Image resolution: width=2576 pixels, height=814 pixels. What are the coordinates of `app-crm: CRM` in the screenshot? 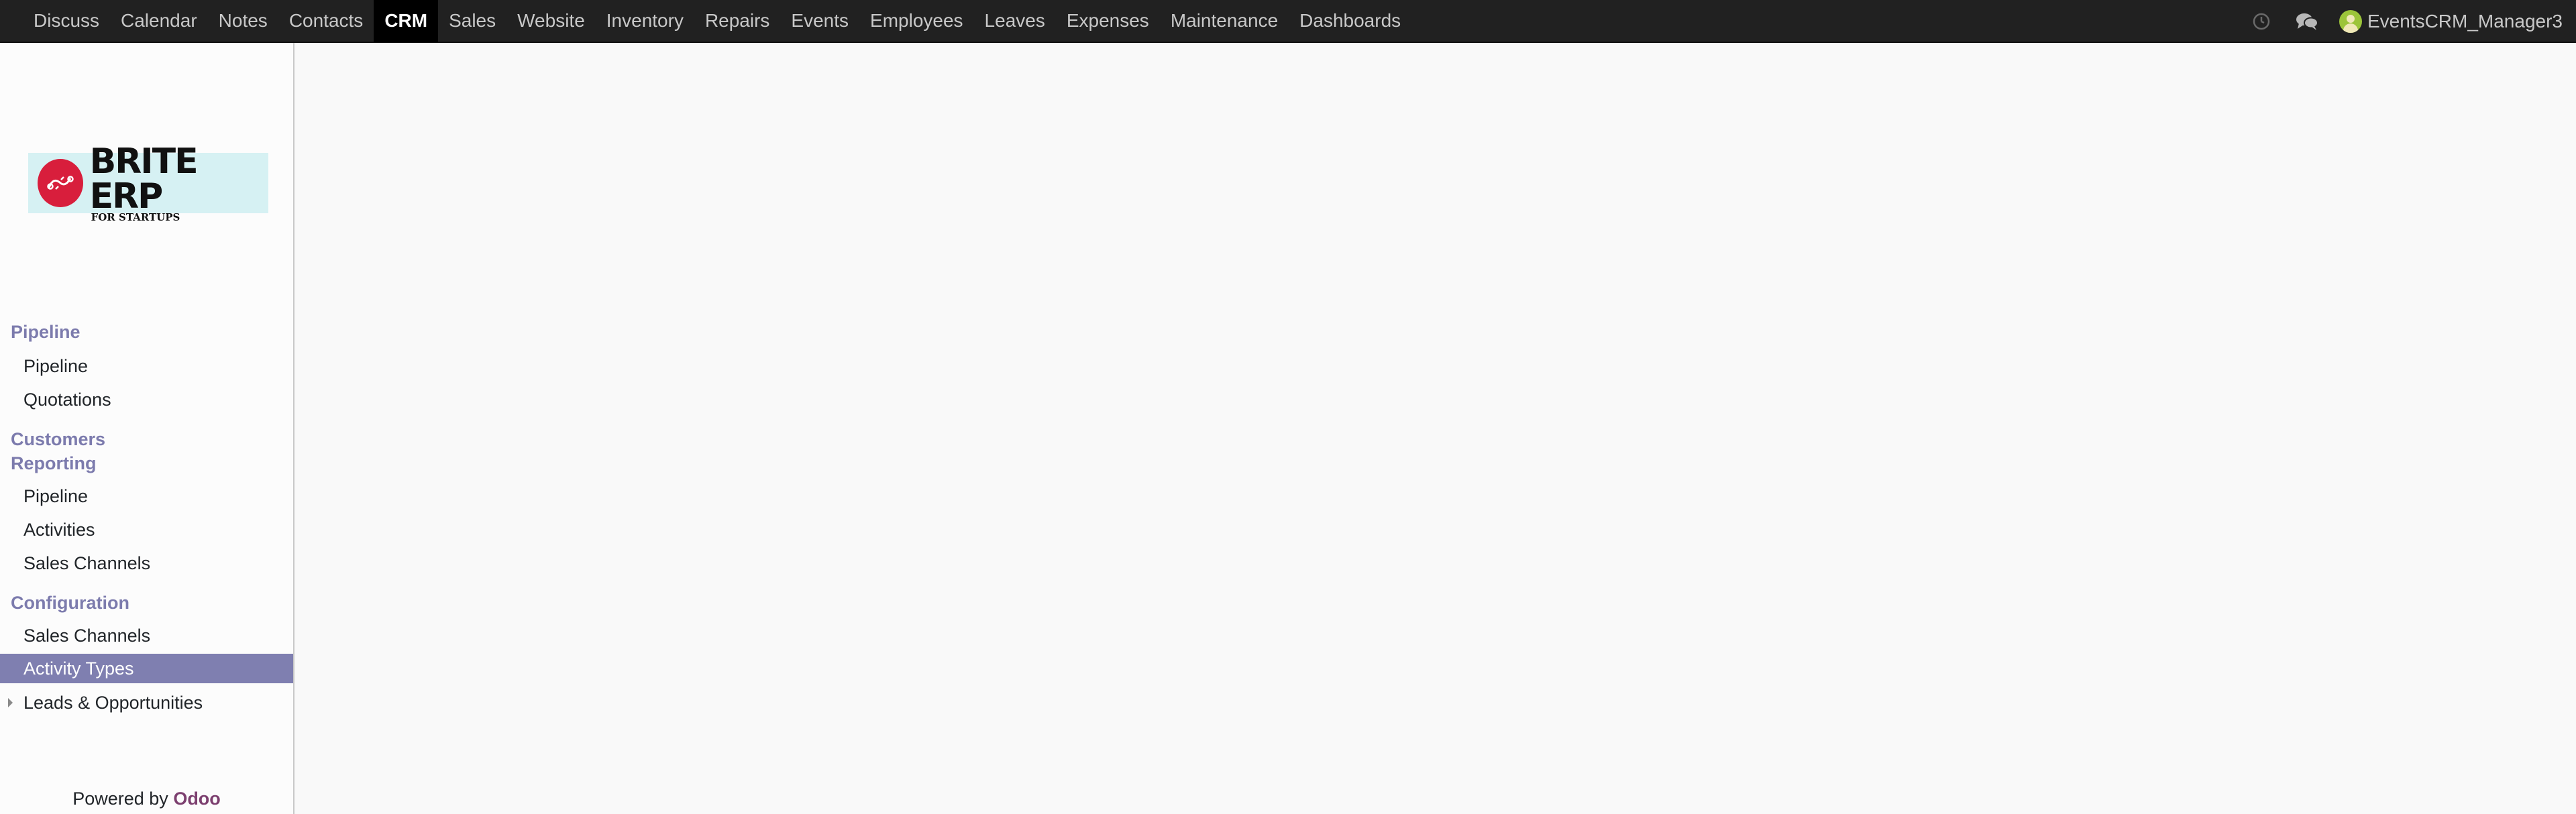 It's located at (406, 21).